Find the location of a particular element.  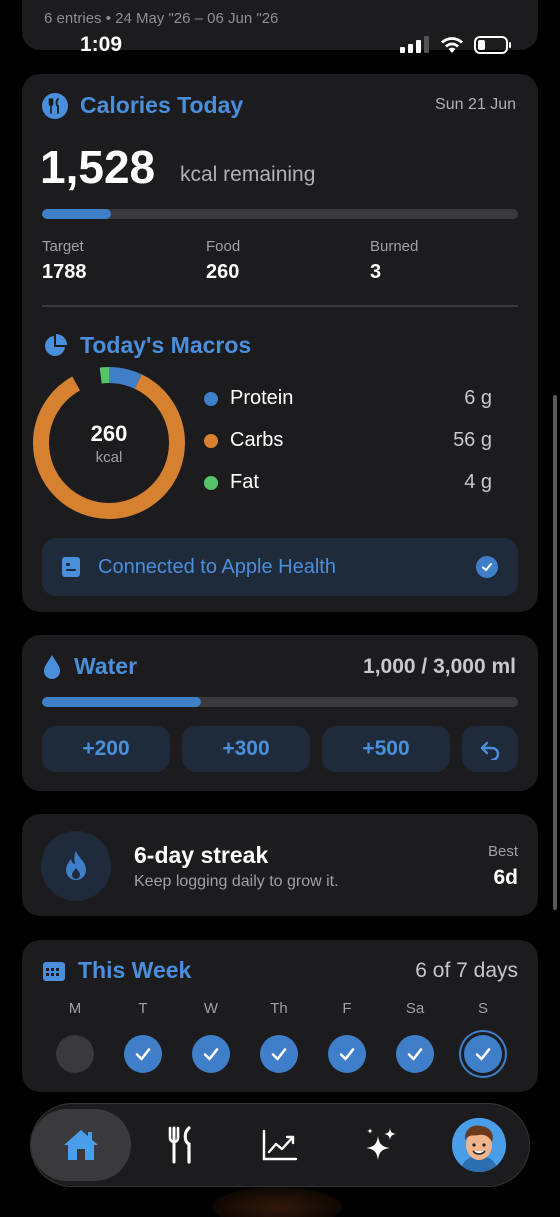

tab-profile is located at coordinates (480, 1145).